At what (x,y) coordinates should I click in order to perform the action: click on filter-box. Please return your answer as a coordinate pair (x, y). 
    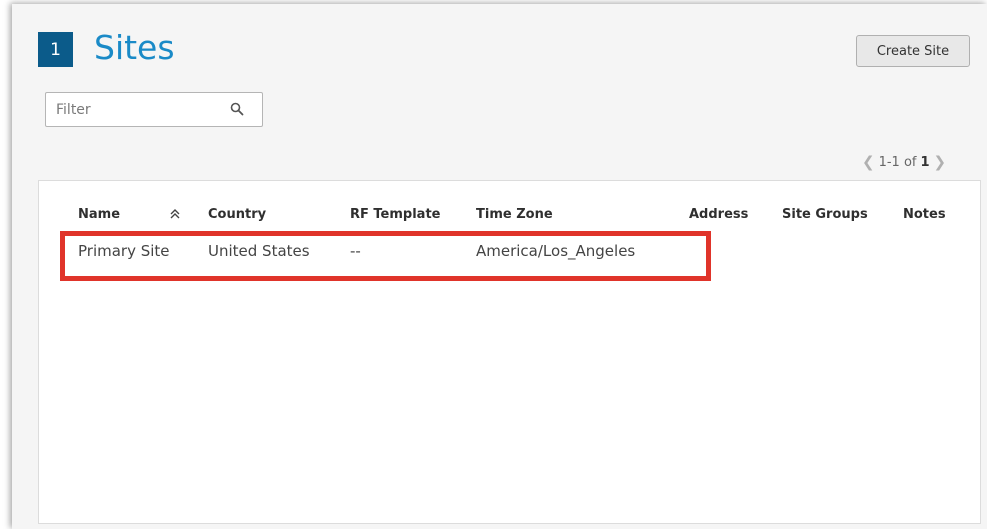
    Looking at the image, I should click on (154, 109).